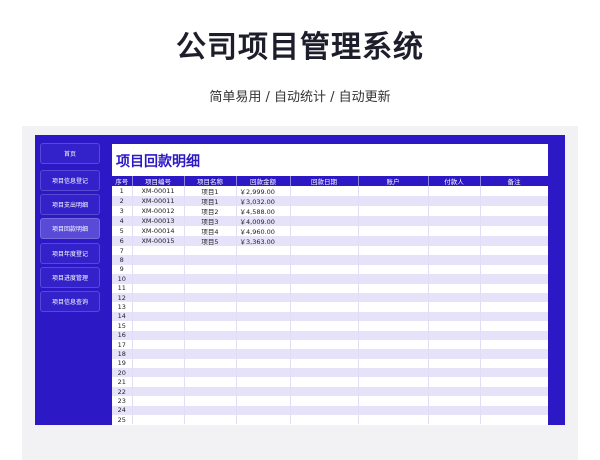  Describe the element at coordinates (300, 97) in the screenshot. I see `page-subtitle: 简单易用 / 自动统计 / 自动更新` at that location.